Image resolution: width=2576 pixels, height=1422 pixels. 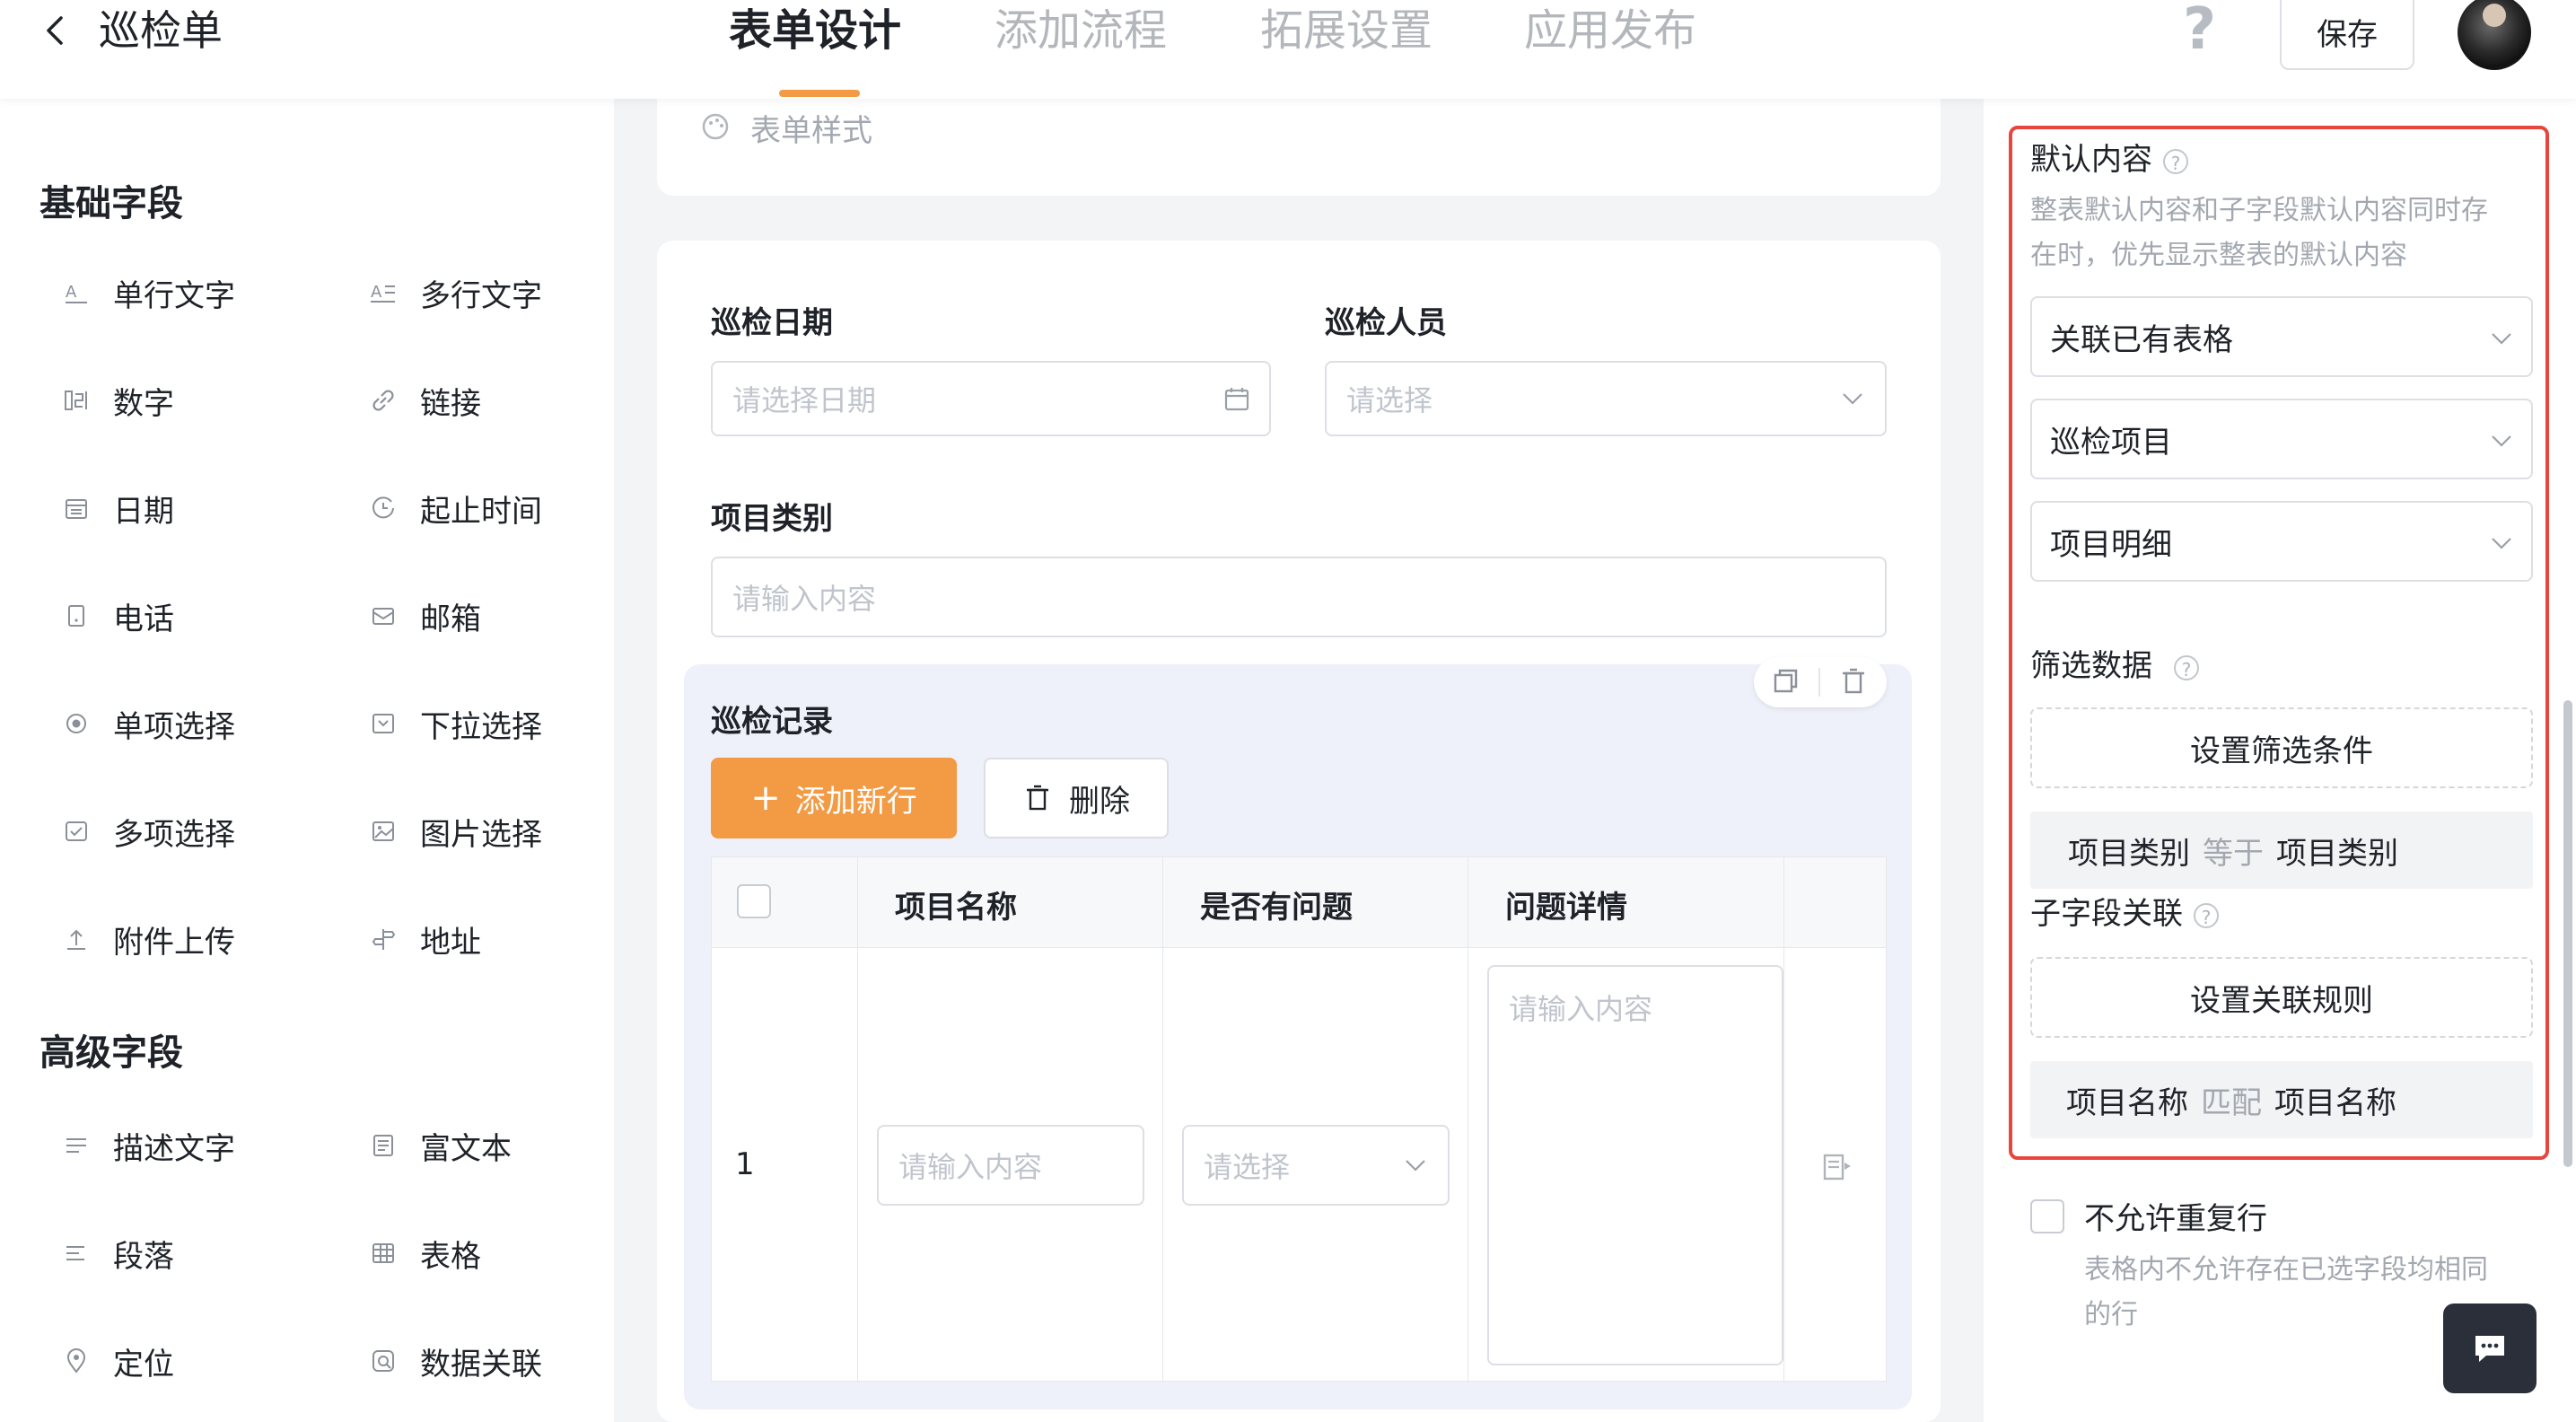 What do you see at coordinates (2490, 1348) in the screenshot?
I see `chat-button` at bounding box center [2490, 1348].